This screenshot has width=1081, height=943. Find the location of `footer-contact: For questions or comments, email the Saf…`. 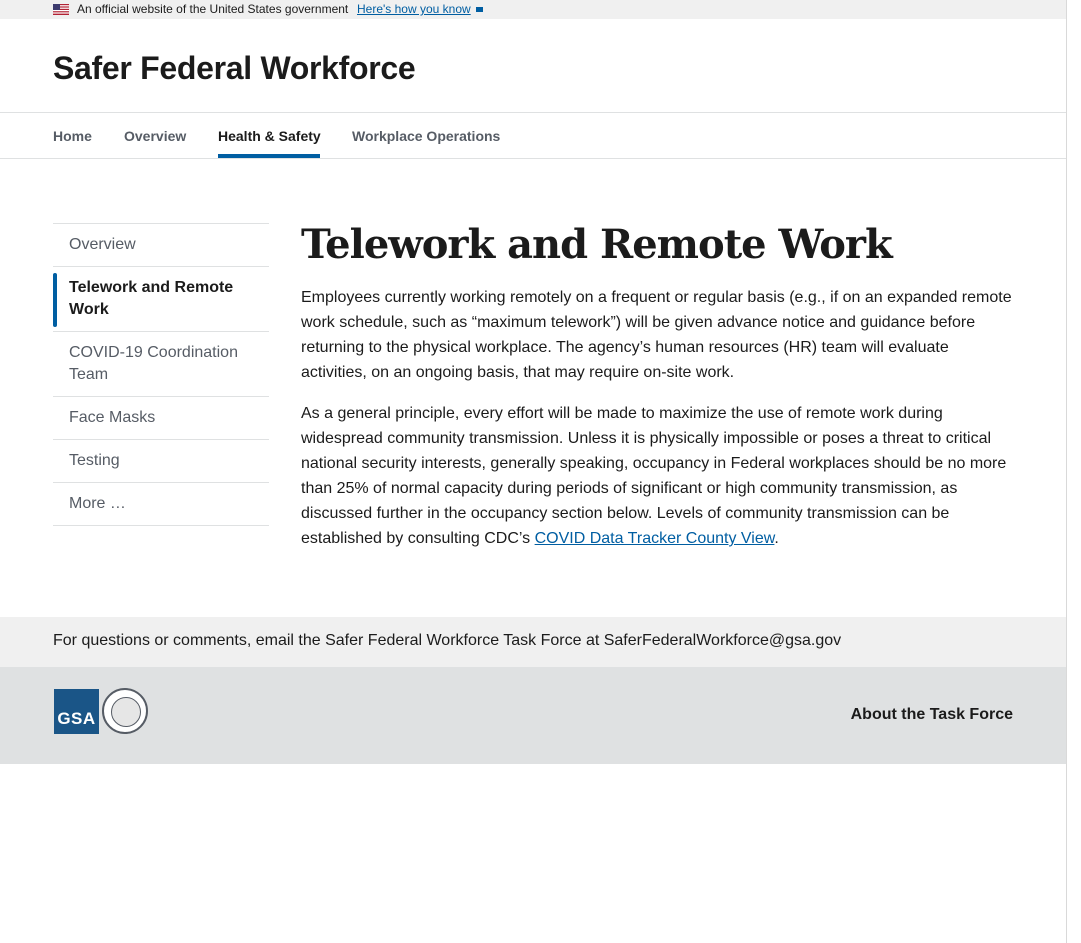

footer-contact: For questions or comments, email the Saf… is located at coordinates (533, 642).